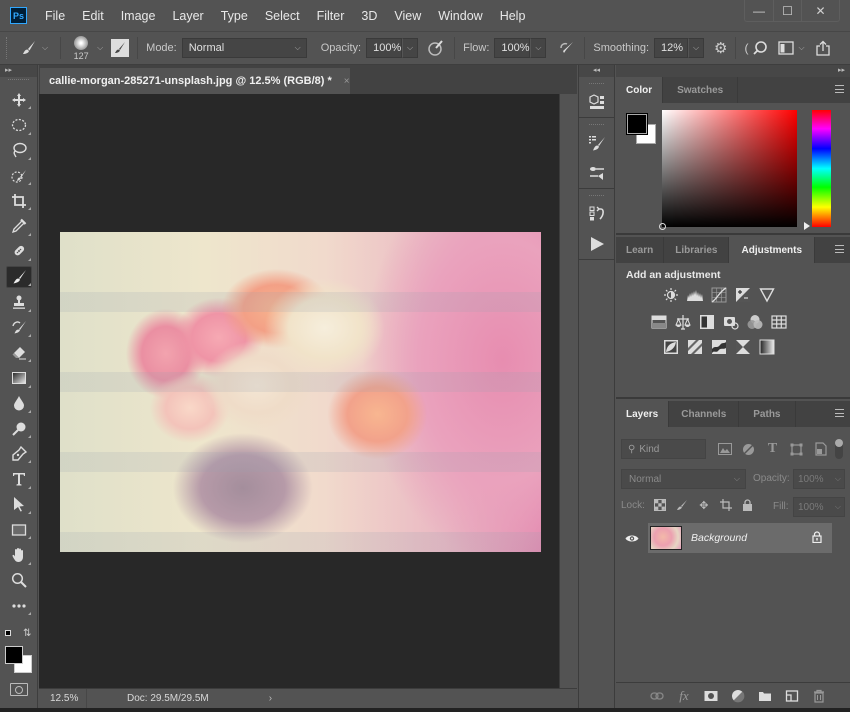  Describe the element at coordinates (331, 16) in the screenshot. I see `menu-filter: Filter` at that location.